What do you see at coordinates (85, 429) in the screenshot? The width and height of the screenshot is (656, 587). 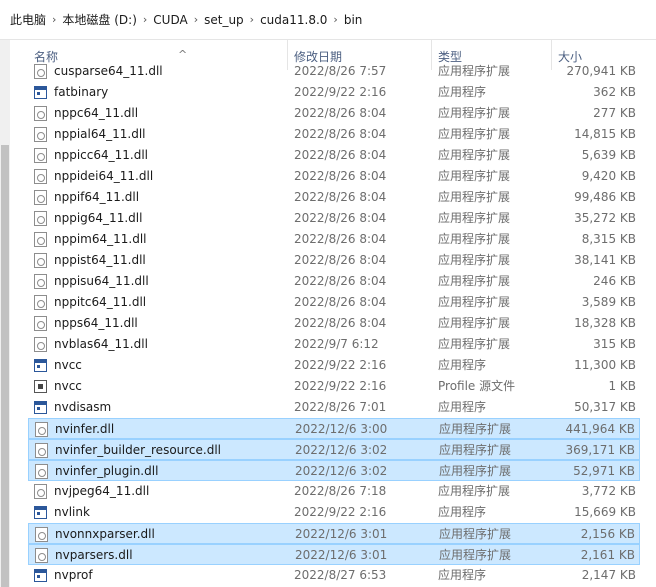 I see `file-name: nvinfer.dll` at bounding box center [85, 429].